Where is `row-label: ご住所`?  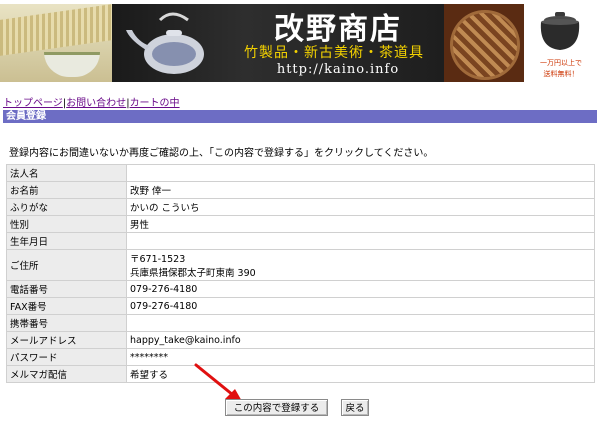 row-label: ご住所 is located at coordinates (66, 265).